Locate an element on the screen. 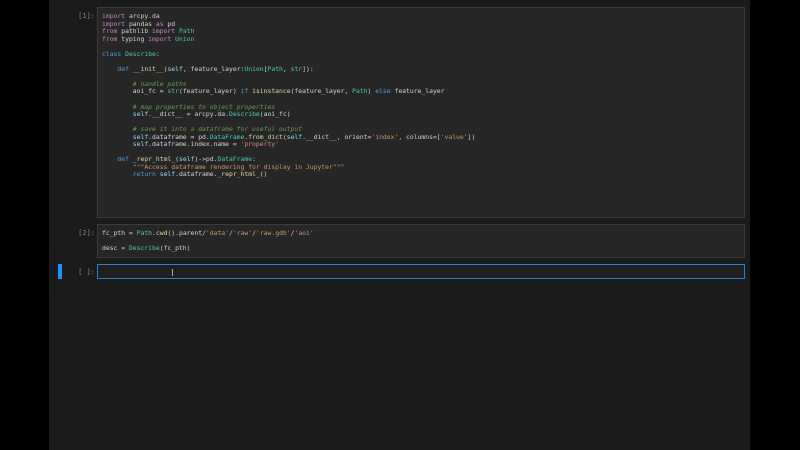 The height and width of the screenshot is (450, 800). right-margin is located at coordinates (775, 225).